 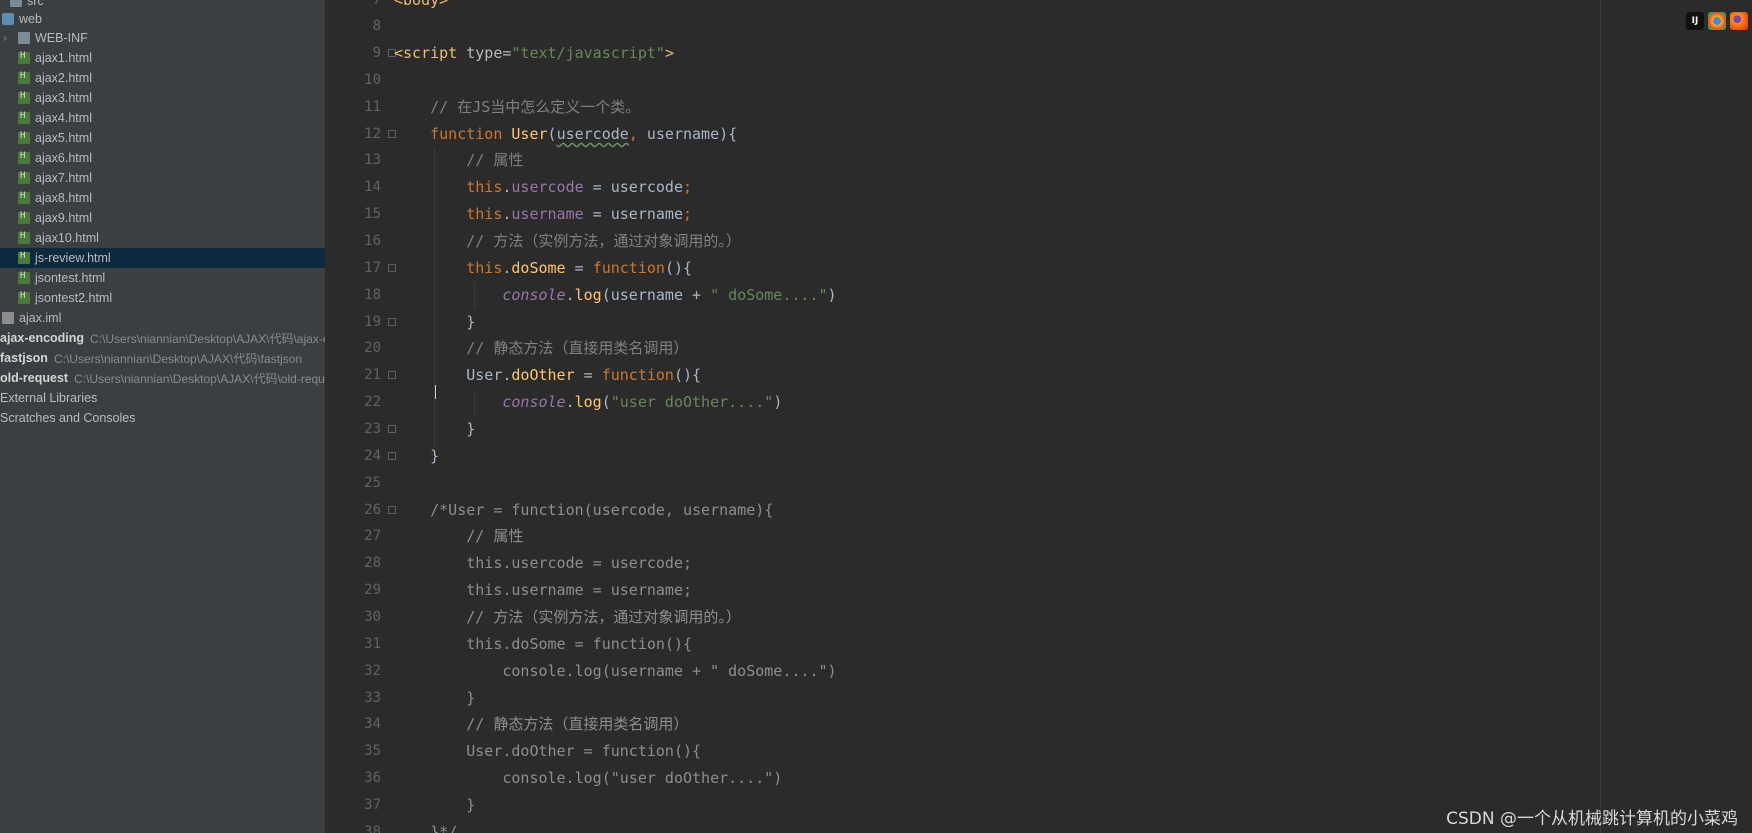 What do you see at coordinates (162, 318) in the screenshot?
I see `tree-item-iml: ajax.iml` at bounding box center [162, 318].